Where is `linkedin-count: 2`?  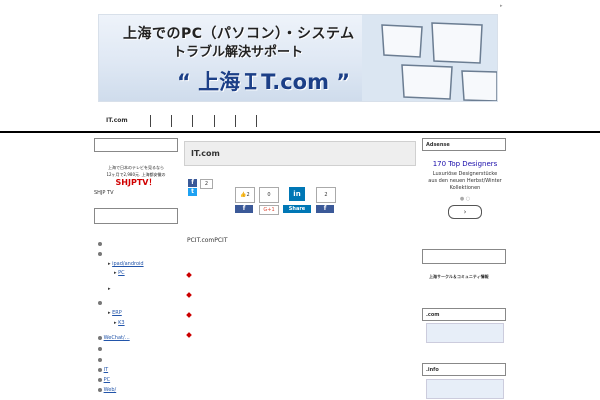 linkedin-count: 2 is located at coordinates (326, 195).